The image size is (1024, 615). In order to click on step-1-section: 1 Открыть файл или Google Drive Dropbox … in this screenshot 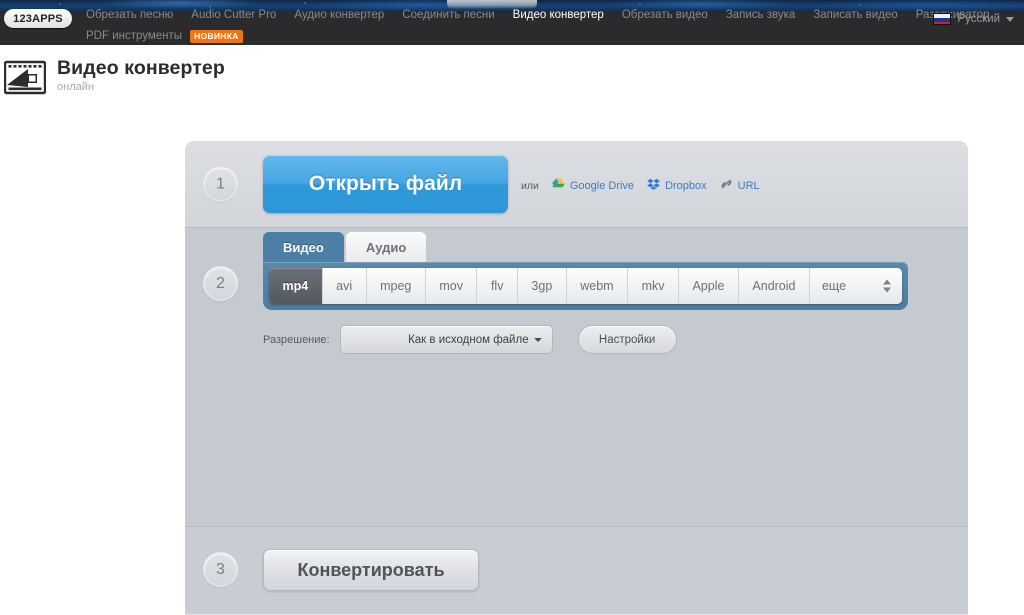, I will do `click(576, 184)`.